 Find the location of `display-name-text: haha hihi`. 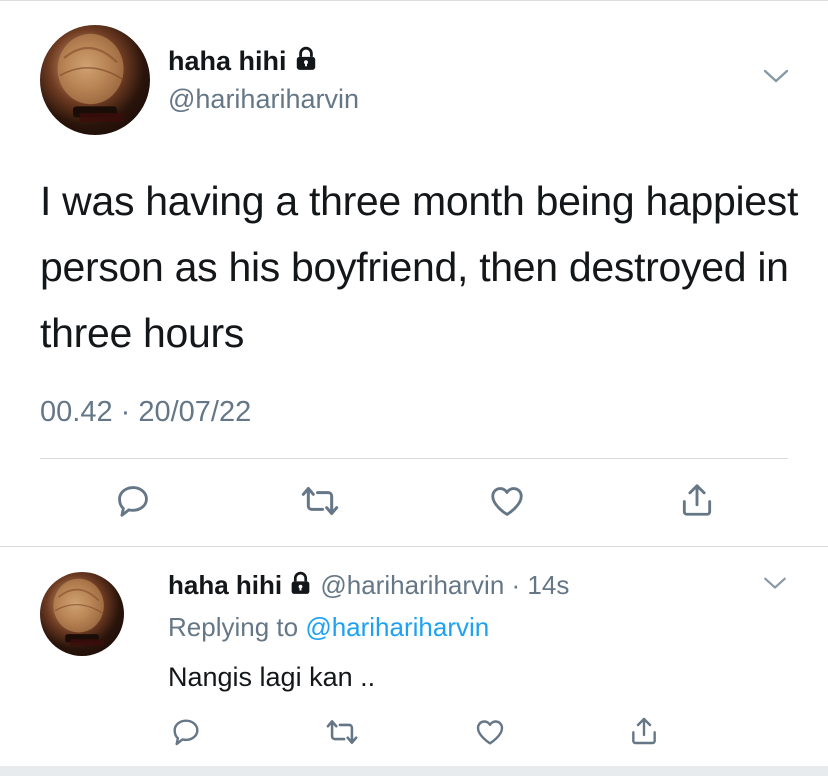

display-name-text: haha hihi is located at coordinates (227, 61).